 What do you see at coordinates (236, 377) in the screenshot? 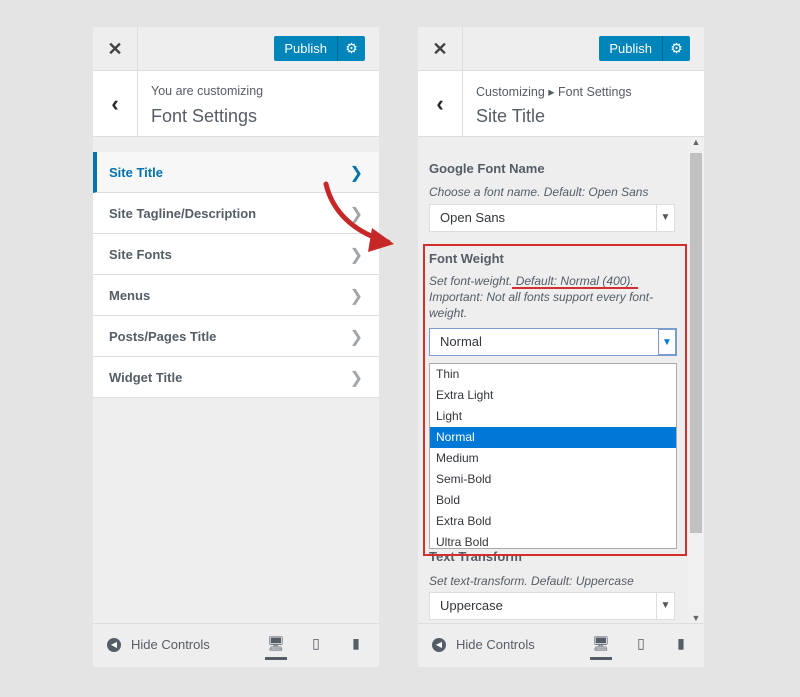
I see `menu-item-widget-title: Widget Title ❯` at bounding box center [236, 377].